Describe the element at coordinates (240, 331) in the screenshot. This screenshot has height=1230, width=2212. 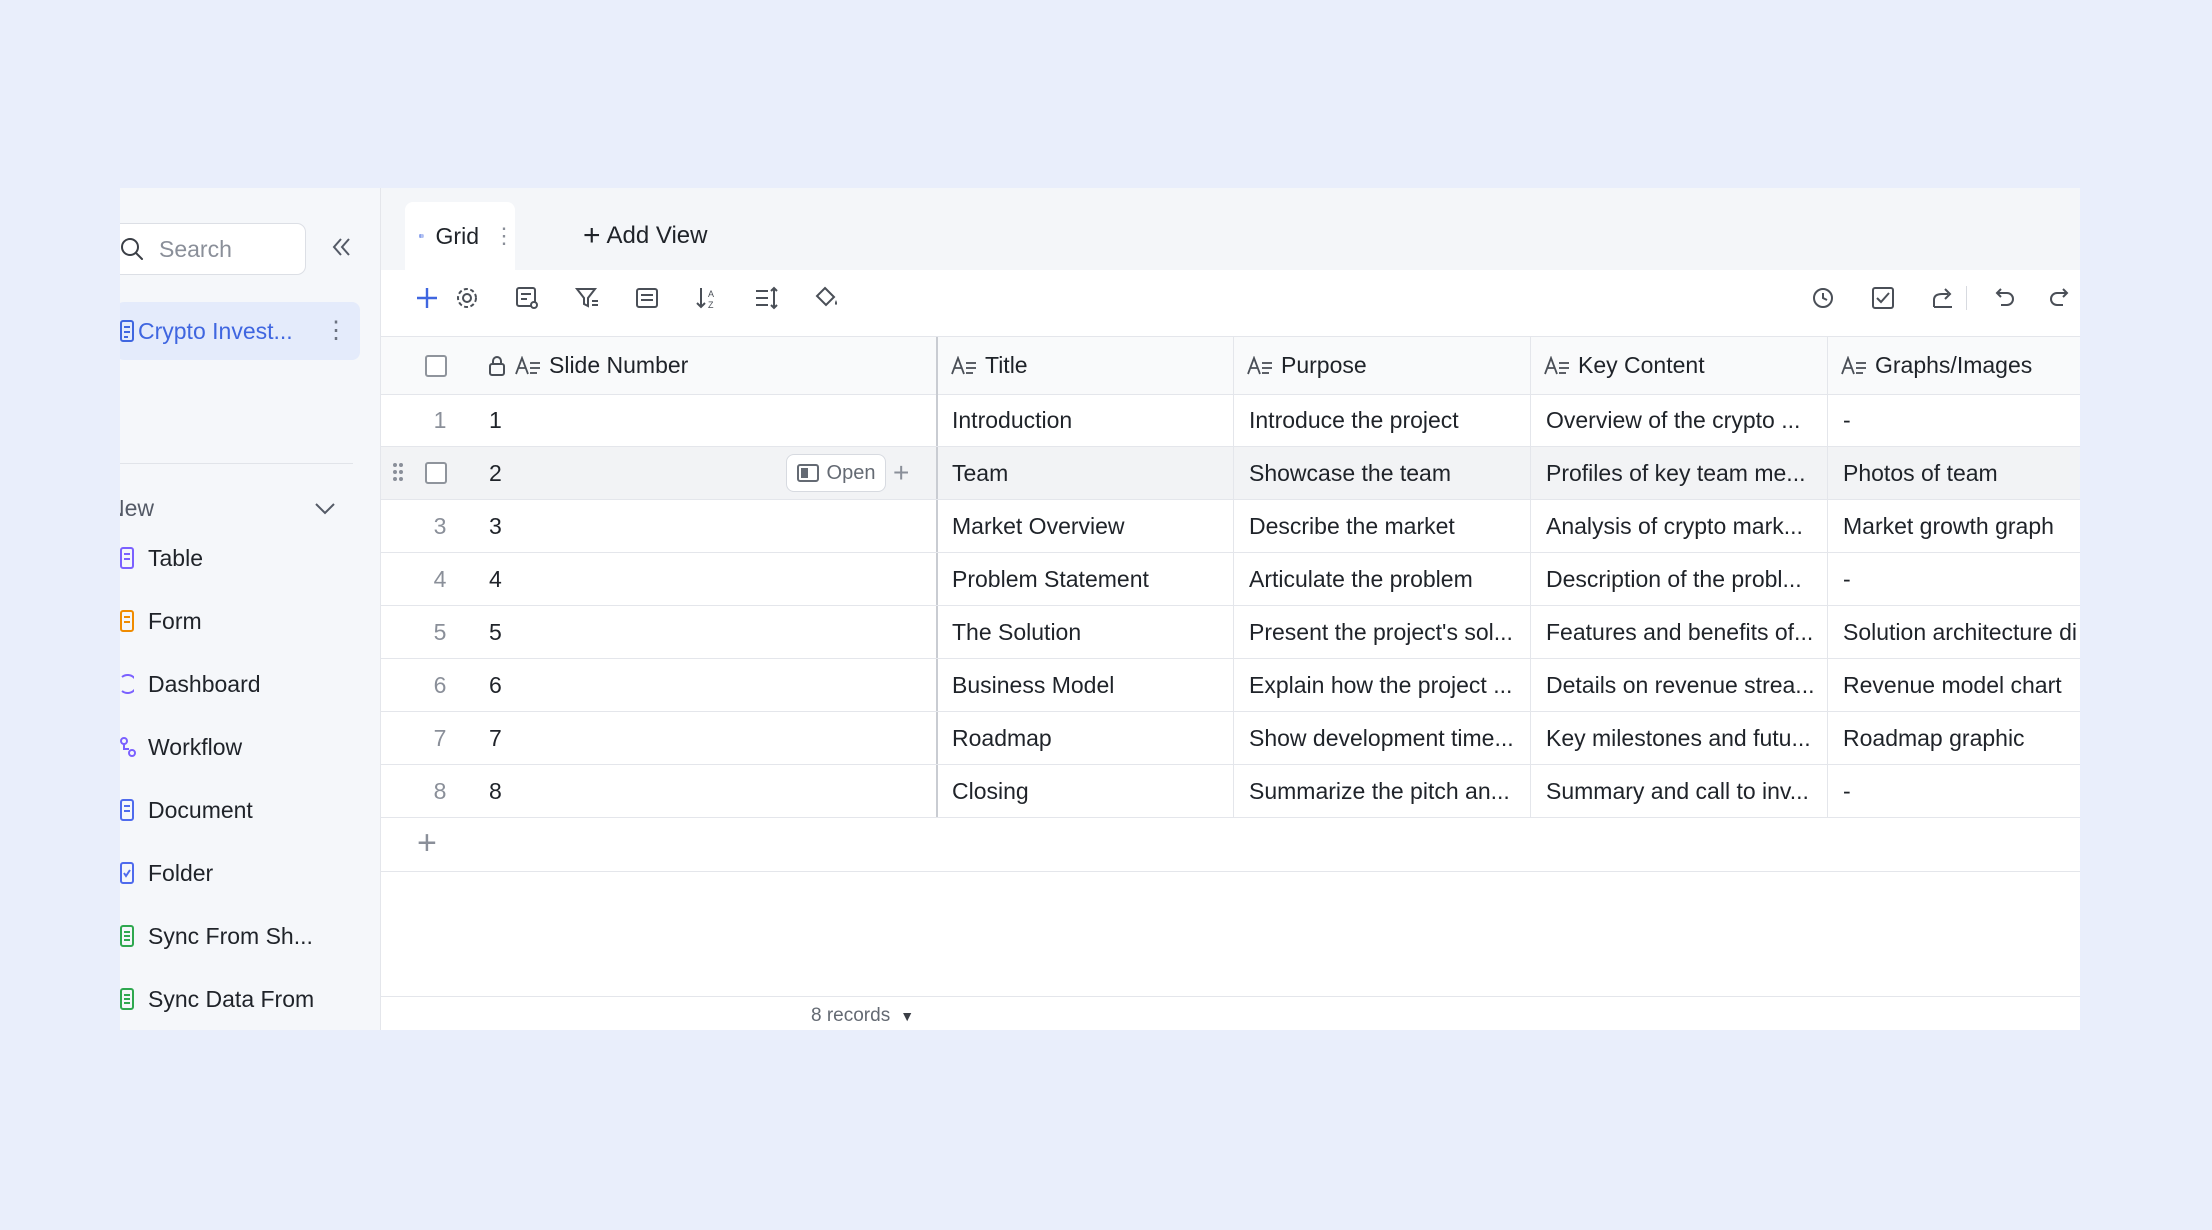
I see `sidebar-item-active: Crypto Invest... ⋮` at that location.